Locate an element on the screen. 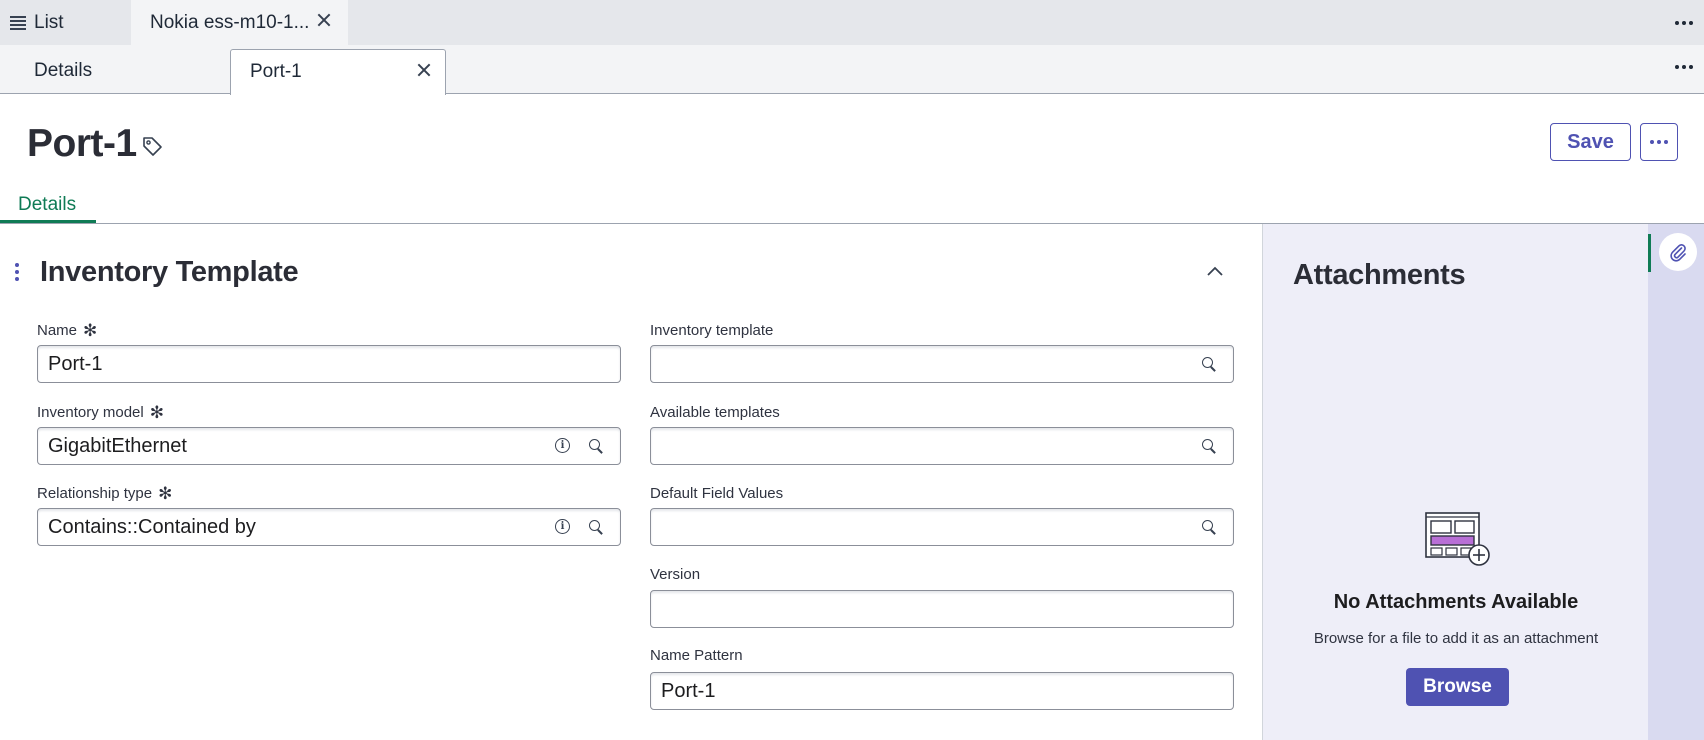 This screenshot has height=740, width=1704. no-attachments-title: No Attachments Available is located at coordinates (1456, 602).